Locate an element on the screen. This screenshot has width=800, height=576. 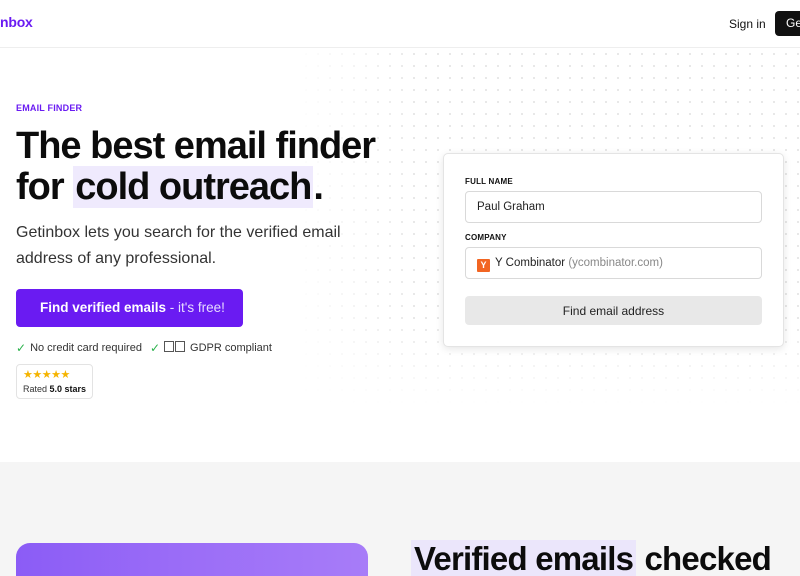
rating-value: 5.0 stars is located at coordinates (68, 389).